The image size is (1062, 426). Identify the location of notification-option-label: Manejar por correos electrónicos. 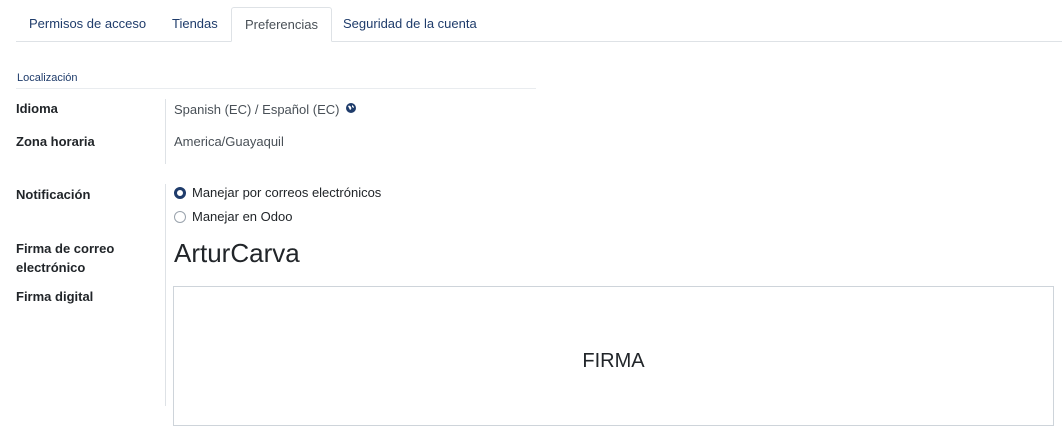
(287, 192).